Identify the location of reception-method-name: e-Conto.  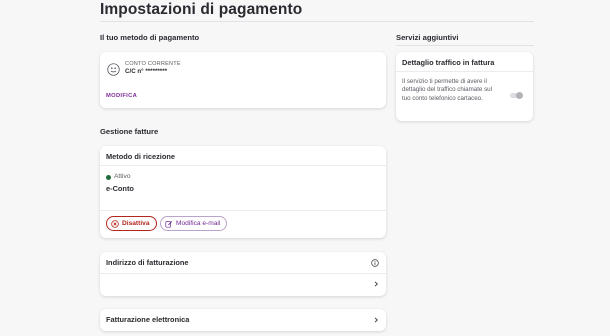
(120, 188).